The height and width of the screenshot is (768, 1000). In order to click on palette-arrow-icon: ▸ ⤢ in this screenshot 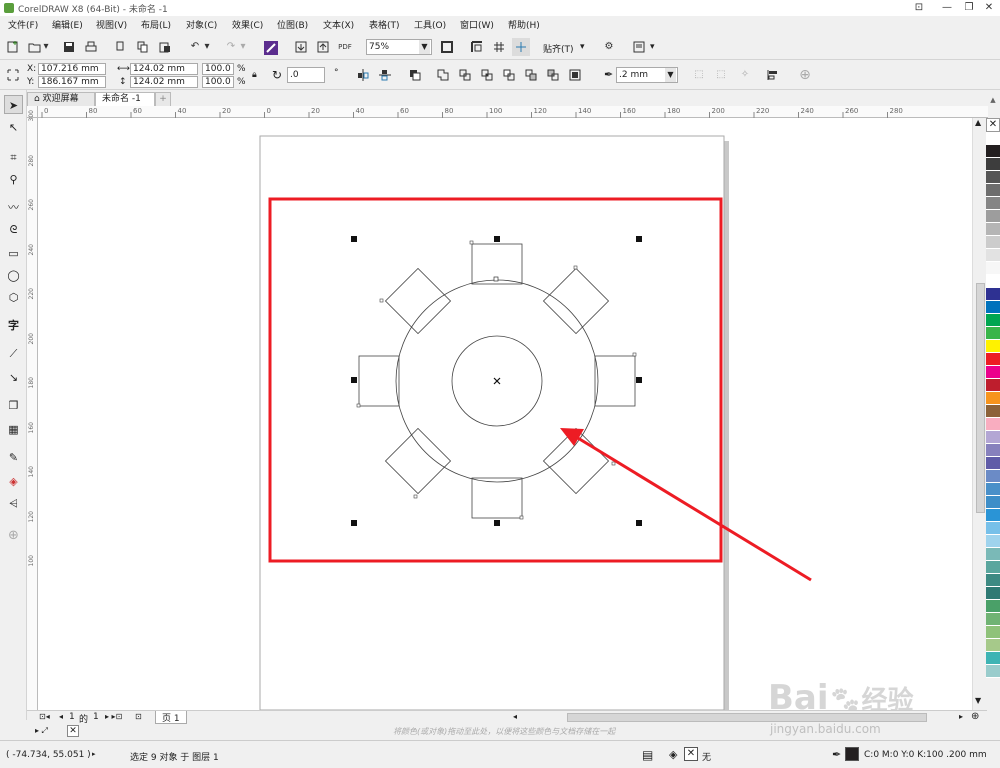, I will do `click(41, 731)`.